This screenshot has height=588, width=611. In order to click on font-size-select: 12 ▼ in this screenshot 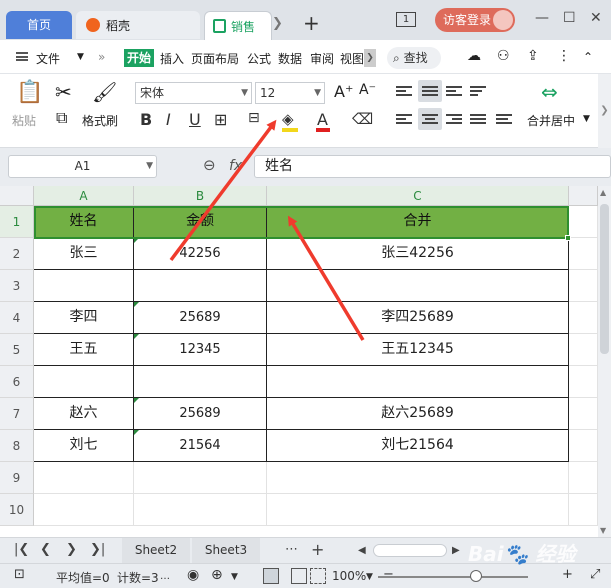, I will do `click(290, 93)`.